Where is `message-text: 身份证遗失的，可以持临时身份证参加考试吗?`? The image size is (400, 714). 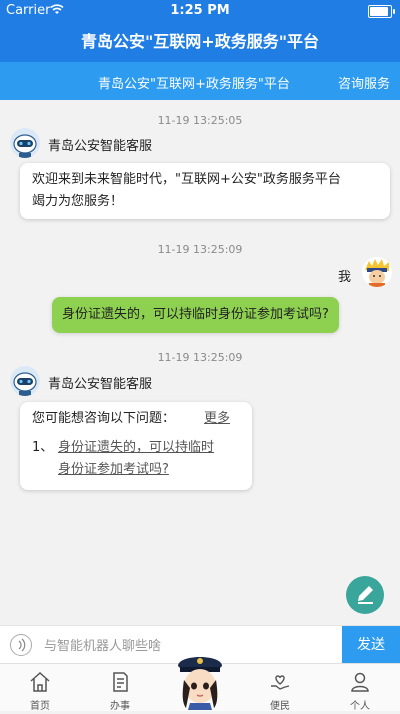 message-text: 身份证遗失的，可以持临时身份证参加考试吗? is located at coordinates (195, 314).